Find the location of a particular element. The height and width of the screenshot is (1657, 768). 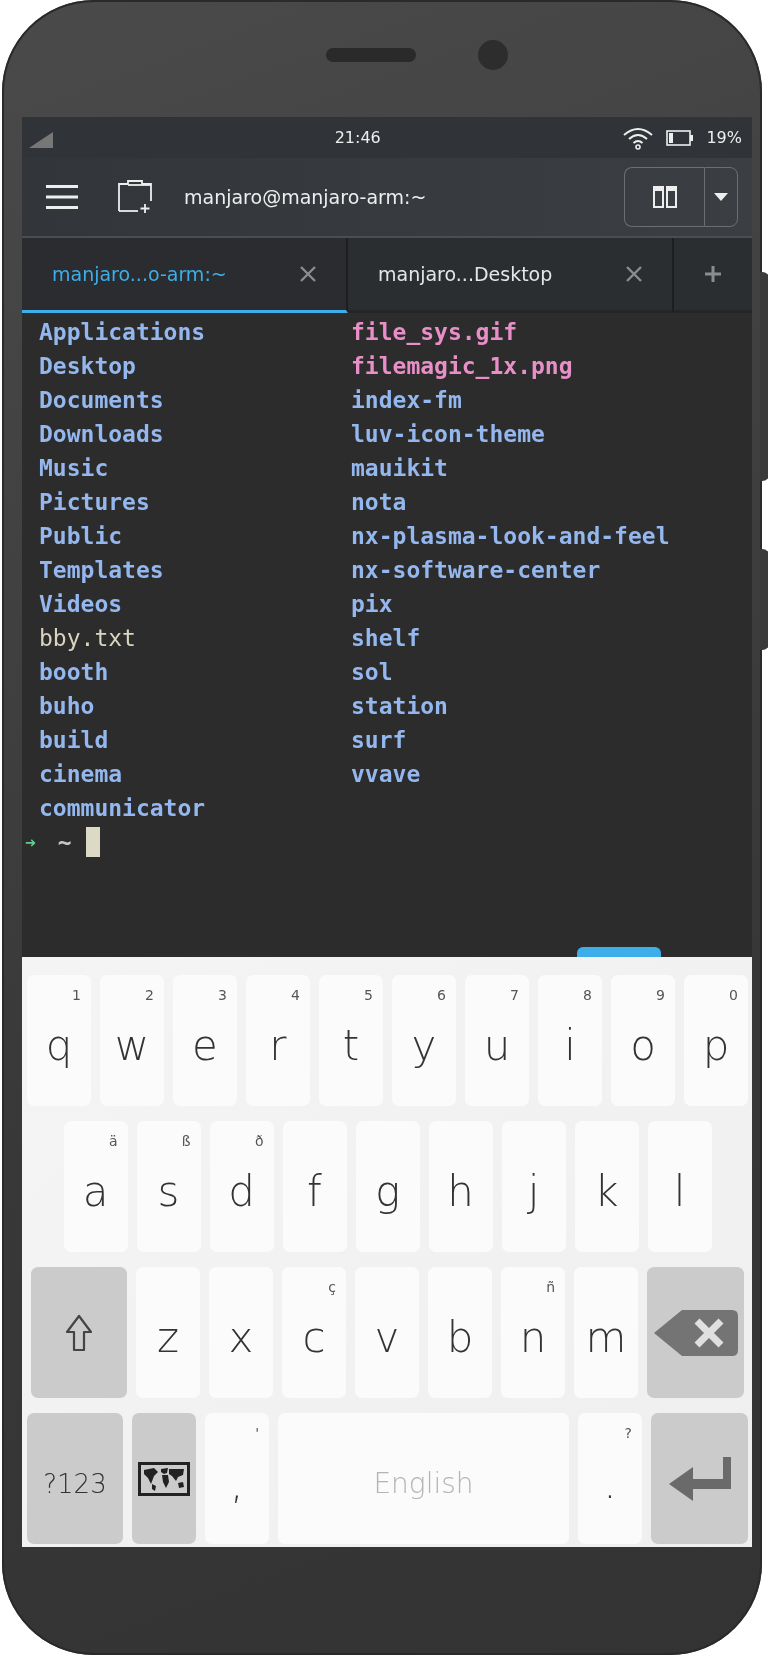

up-arrow-icon is located at coordinates (79, 1332).